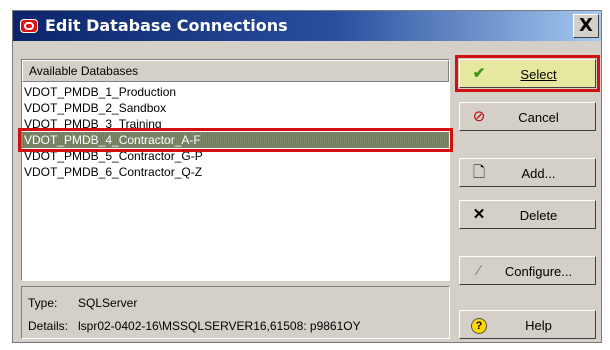  Describe the element at coordinates (586, 26) in the screenshot. I see `close-button: X` at that location.